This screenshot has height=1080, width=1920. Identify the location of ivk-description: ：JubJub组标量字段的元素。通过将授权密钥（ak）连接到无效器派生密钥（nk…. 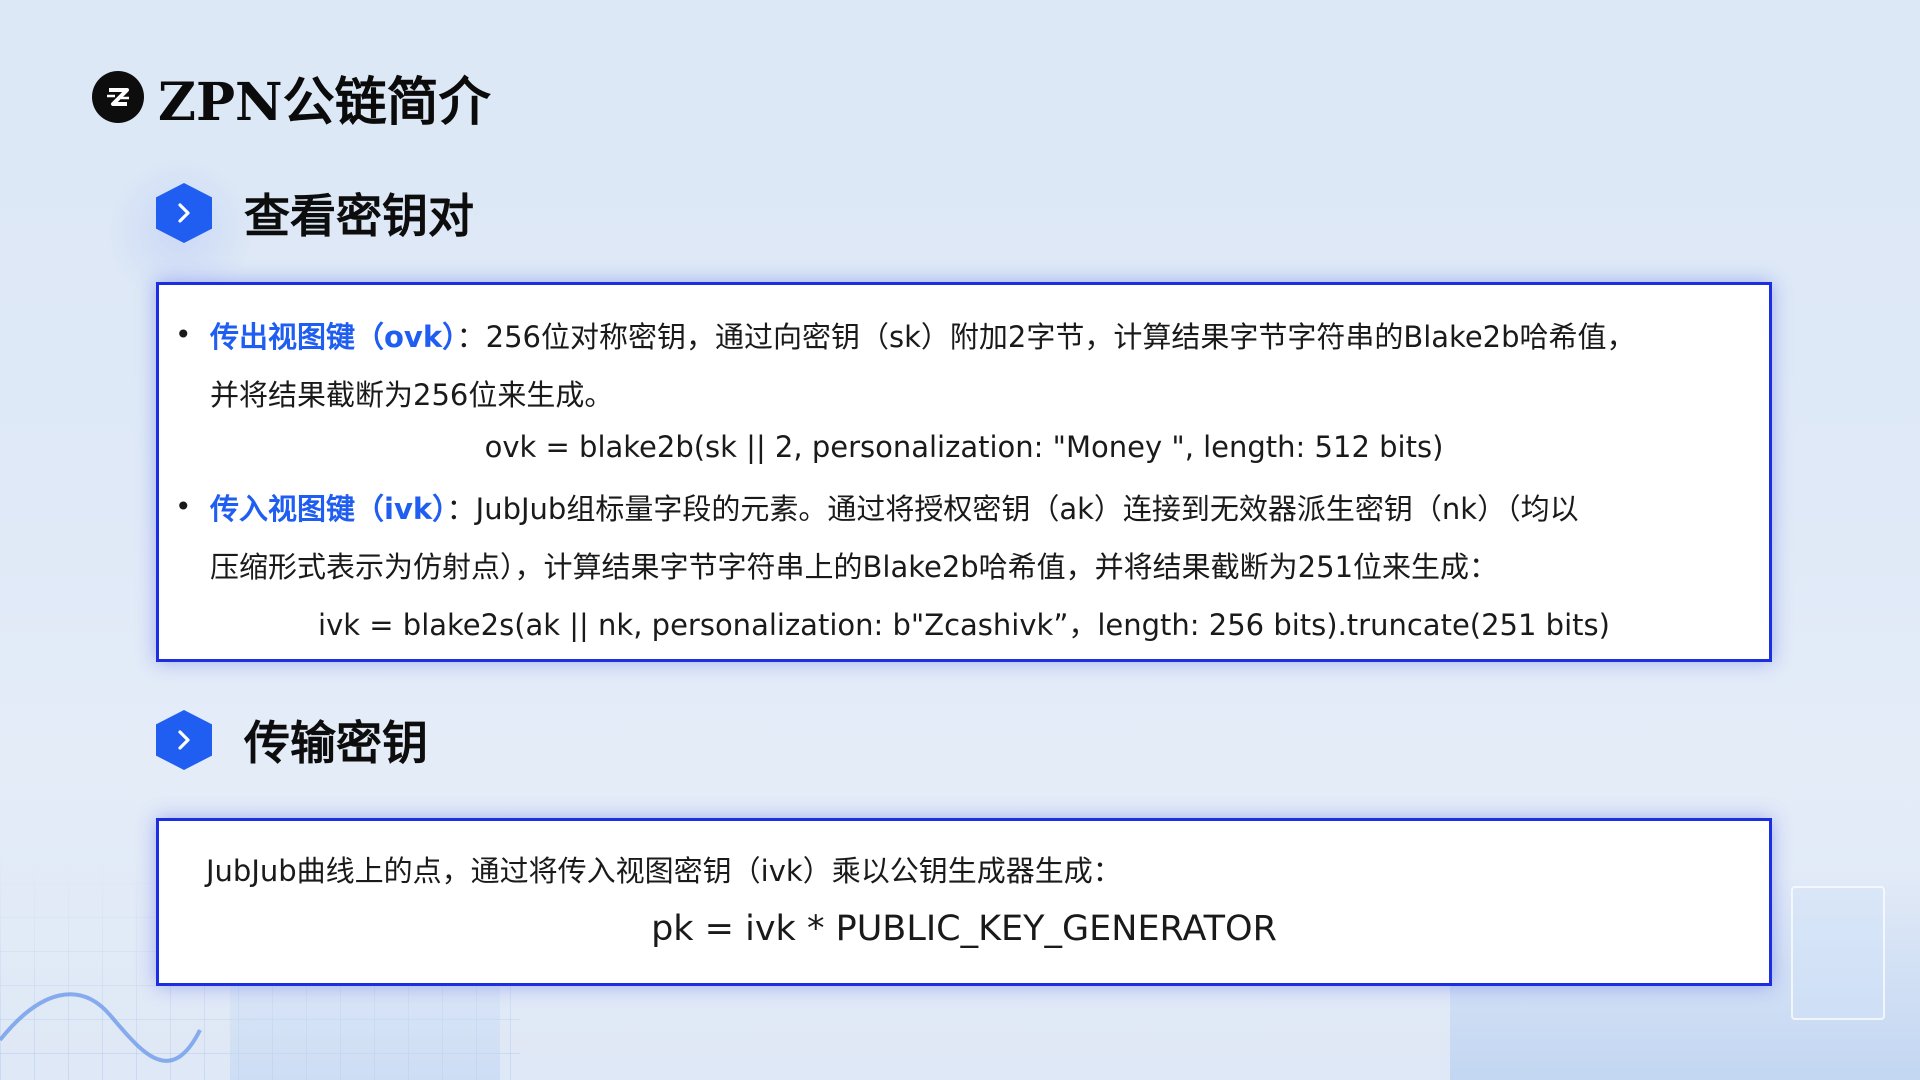
(1012, 509).